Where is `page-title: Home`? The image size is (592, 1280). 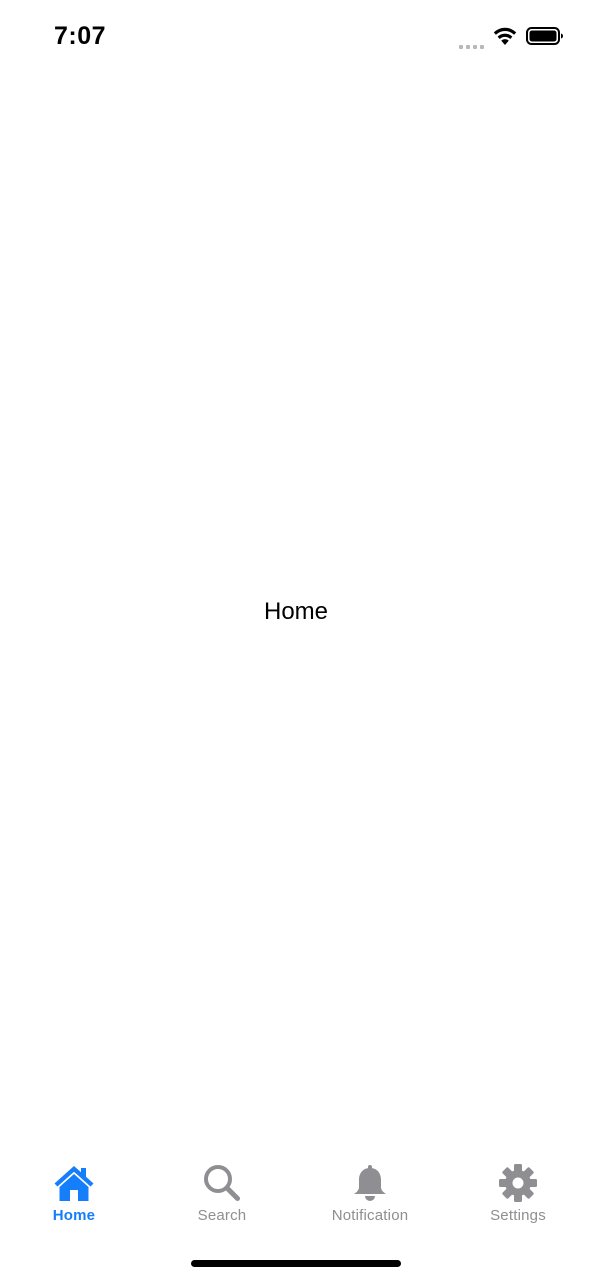 page-title: Home is located at coordinates (296, 611).